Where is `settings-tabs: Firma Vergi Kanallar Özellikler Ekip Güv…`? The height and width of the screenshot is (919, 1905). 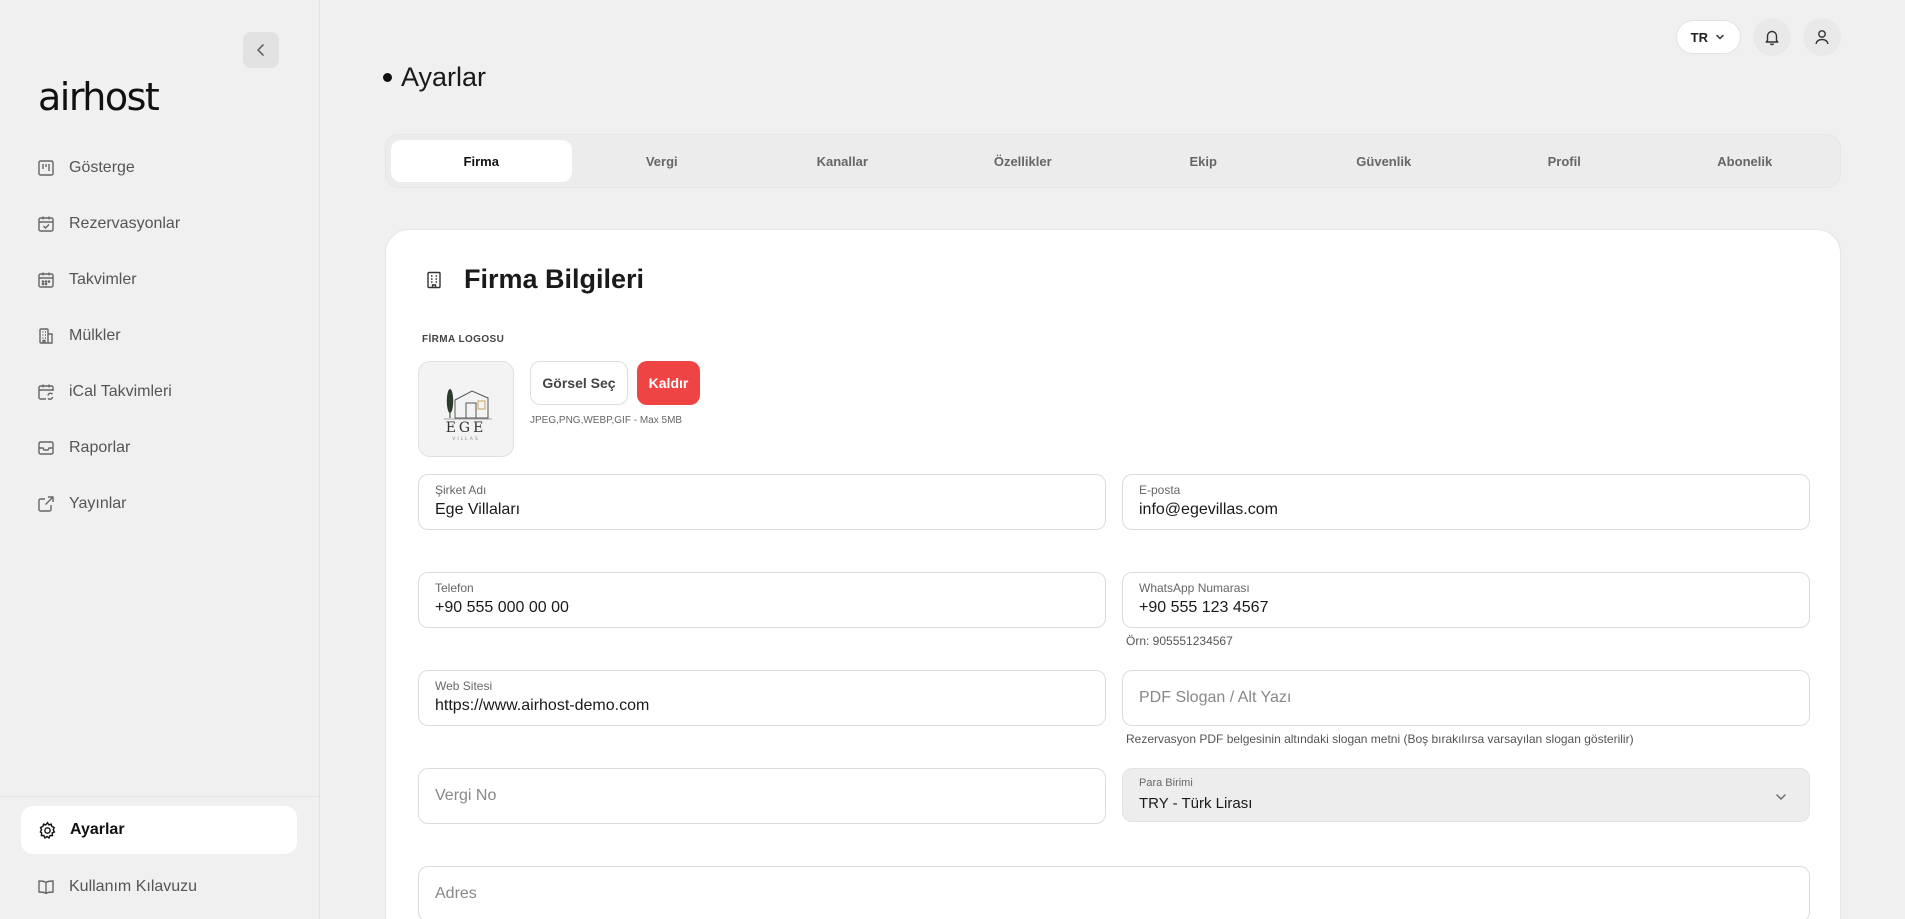
settings-tabs: Firma Vergi Kanallar Özellikler Ekip Güv… is located at coordinates (1113, 161).